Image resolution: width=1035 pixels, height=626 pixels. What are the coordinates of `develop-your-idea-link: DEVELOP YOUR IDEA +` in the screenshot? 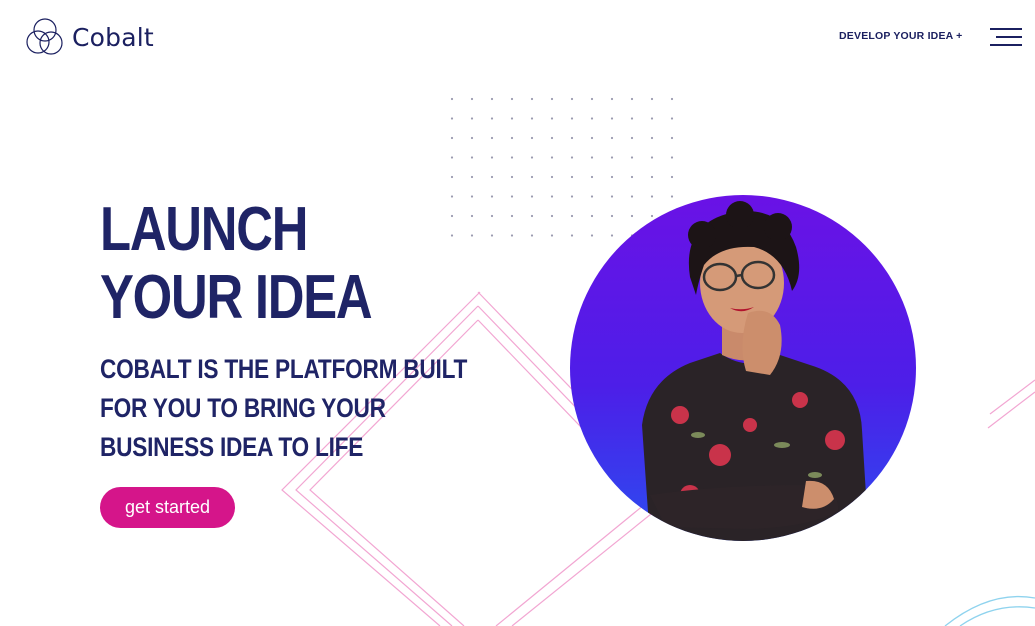 It's located at (901, 36).